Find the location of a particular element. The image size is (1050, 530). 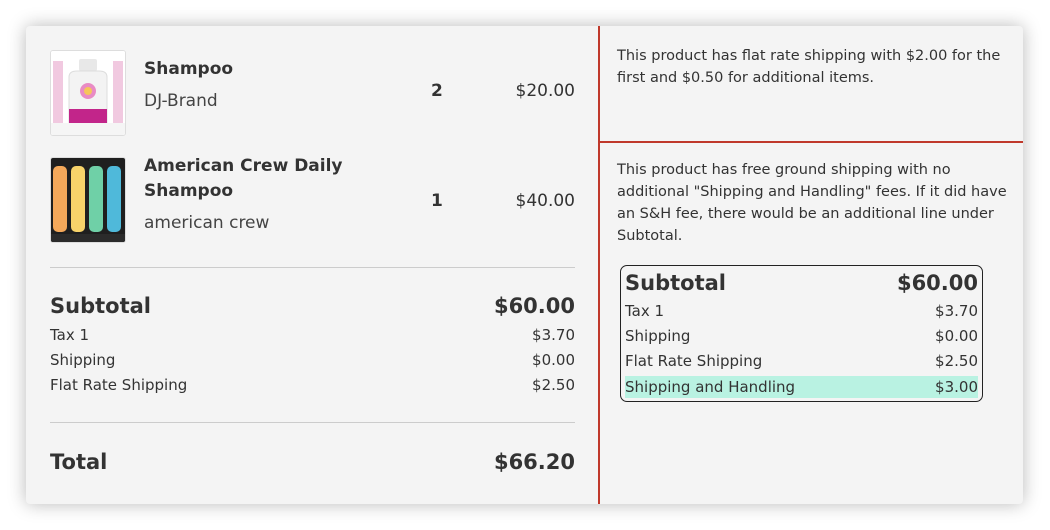

product-quantity: 1 is located at coordinates (437, 201).